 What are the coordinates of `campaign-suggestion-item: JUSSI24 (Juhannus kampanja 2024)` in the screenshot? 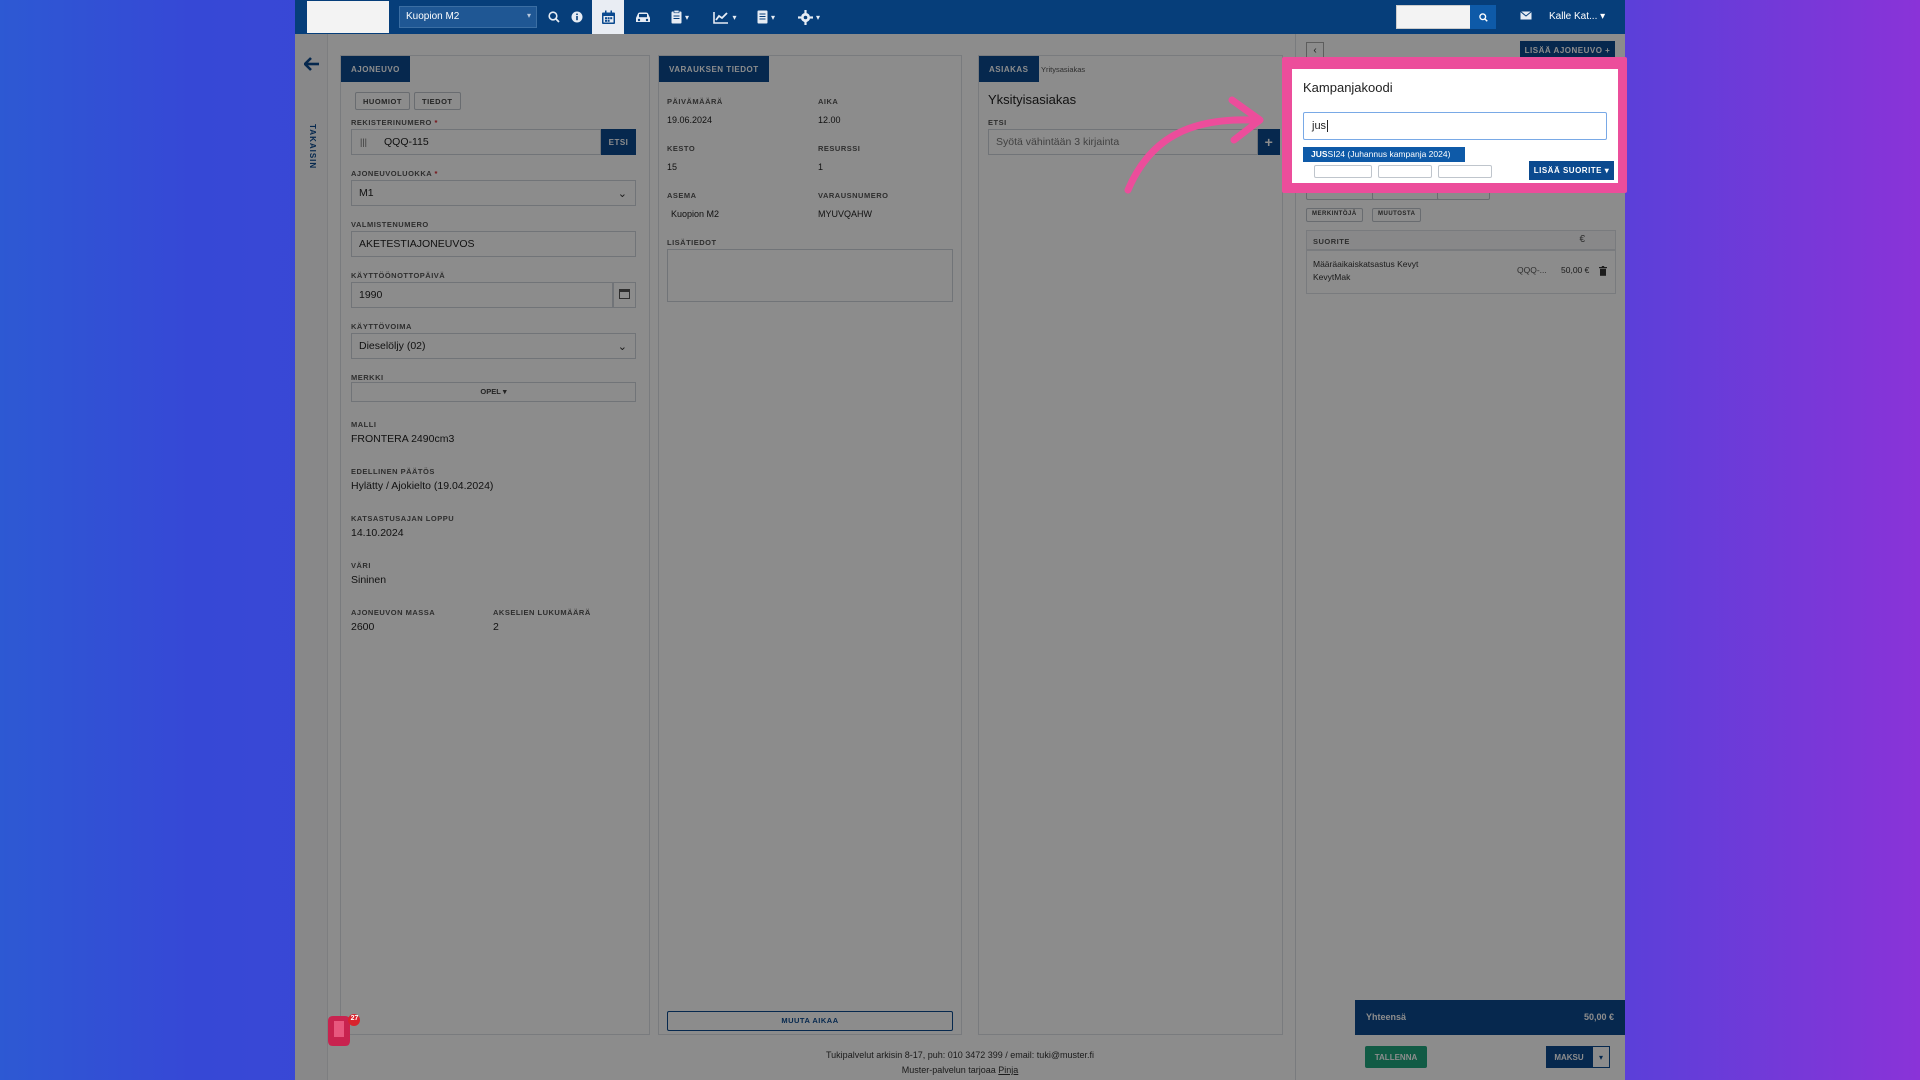 It's located at (1384, 154).